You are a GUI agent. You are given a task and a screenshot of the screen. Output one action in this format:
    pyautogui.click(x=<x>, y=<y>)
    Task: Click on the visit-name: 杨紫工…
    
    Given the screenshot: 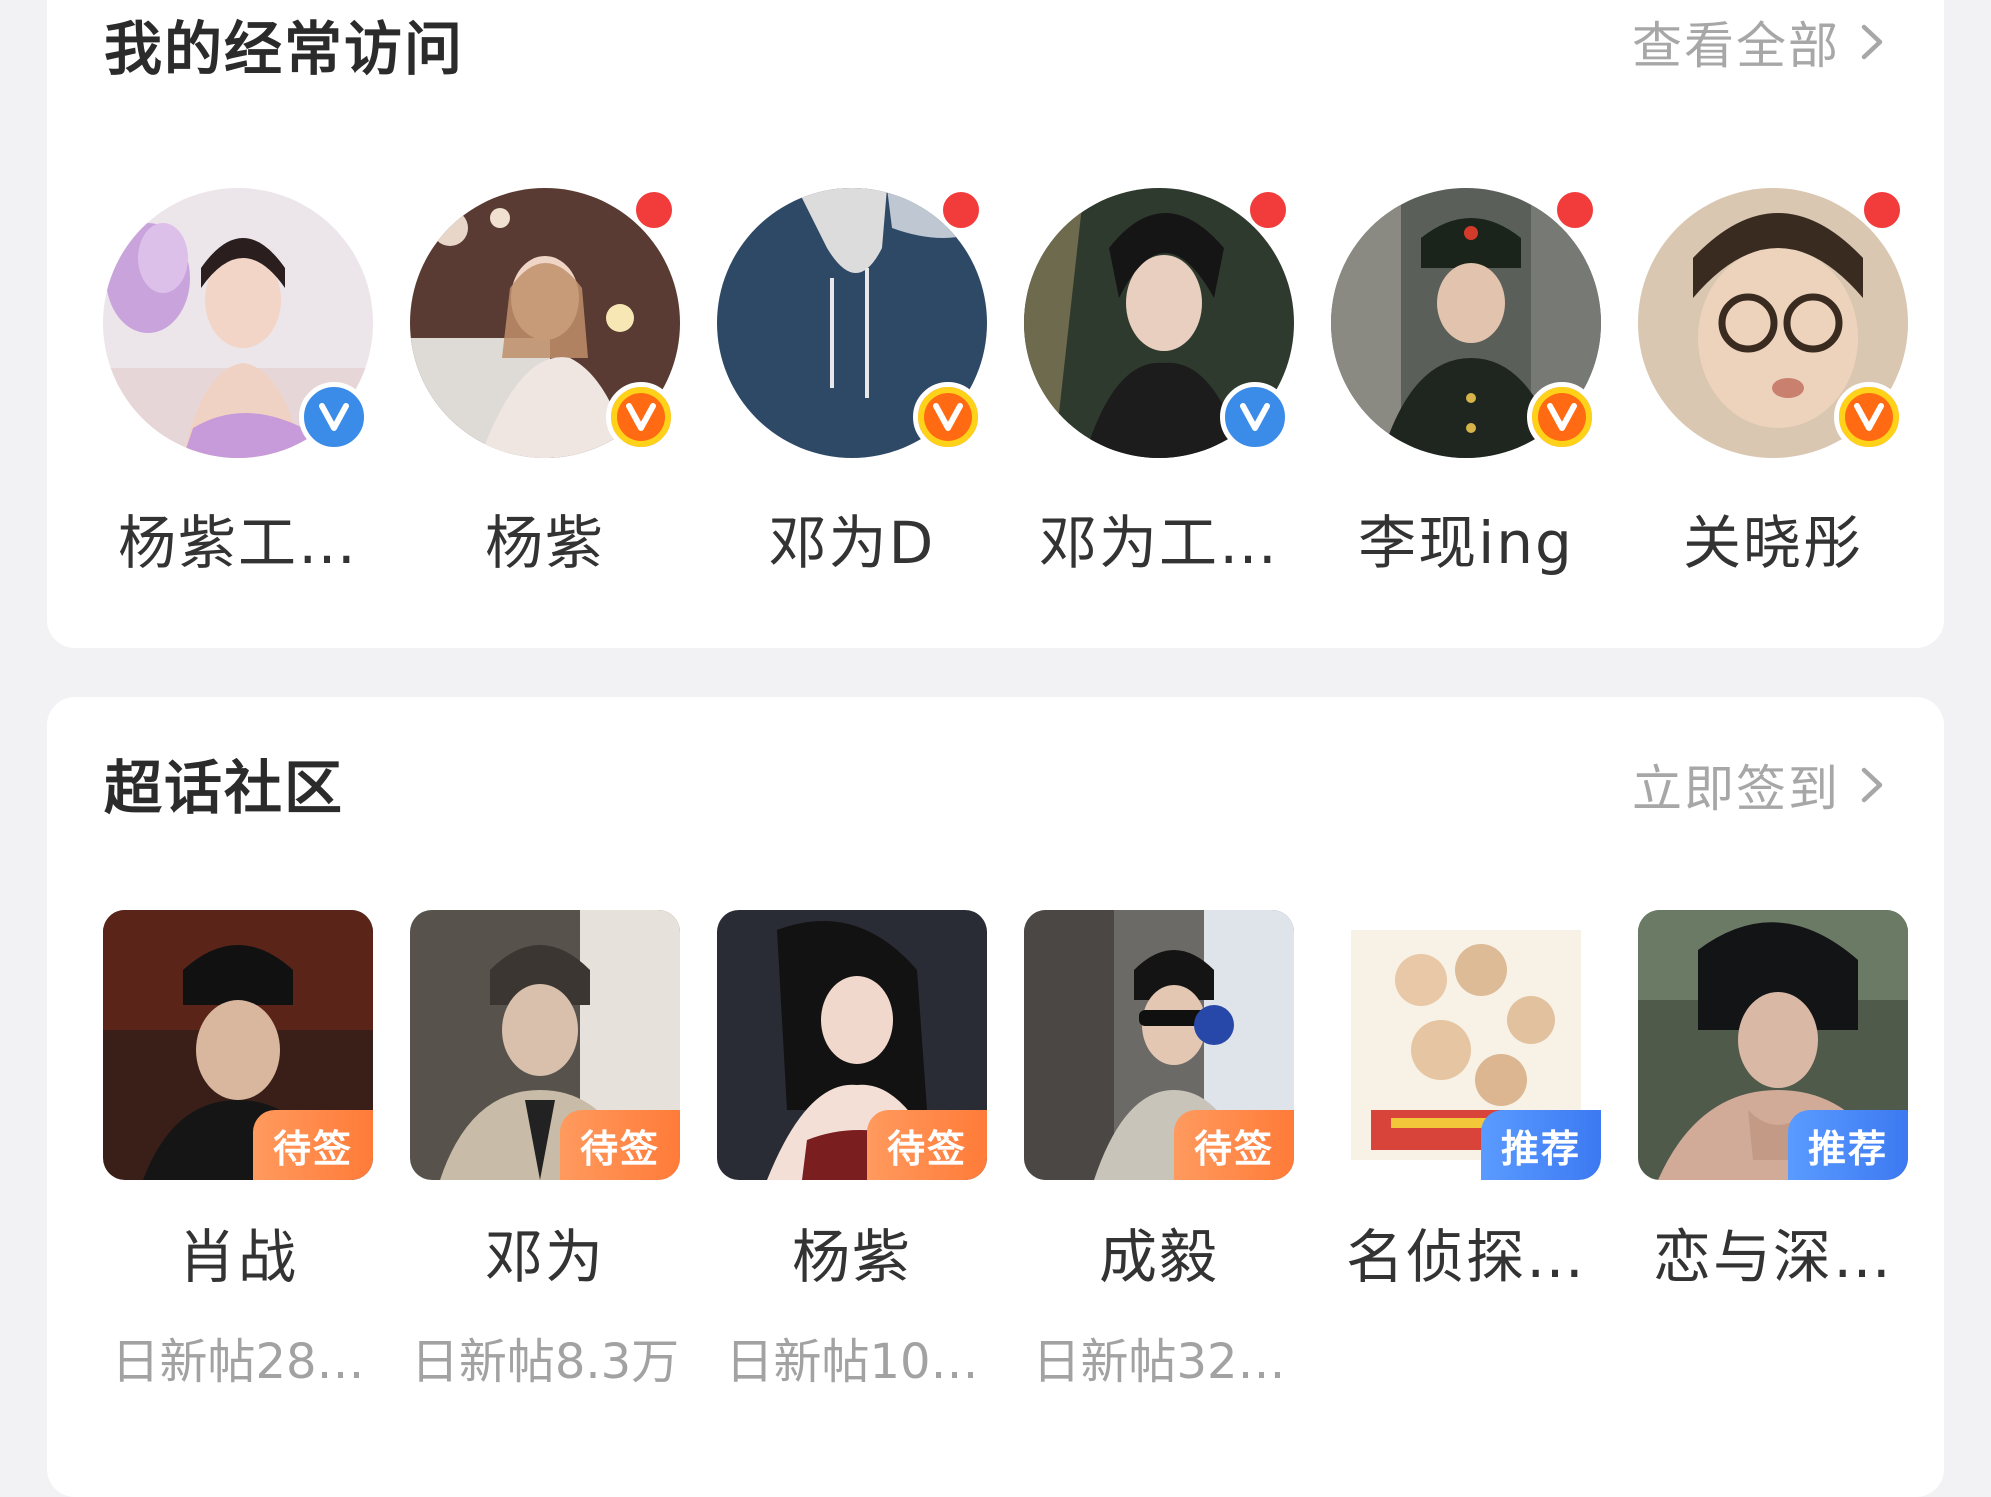 What is the action you would take?
    pyautogui.click(x=237, y=543)
    